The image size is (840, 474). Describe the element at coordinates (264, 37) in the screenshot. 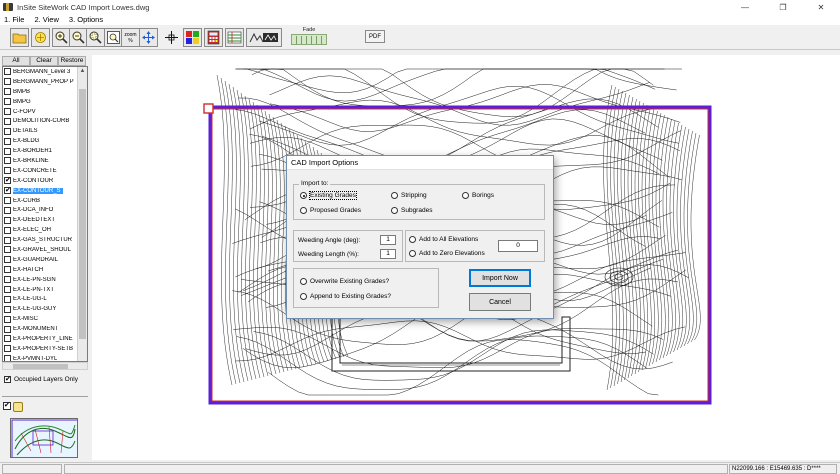

I see `import-site-button` at that location.